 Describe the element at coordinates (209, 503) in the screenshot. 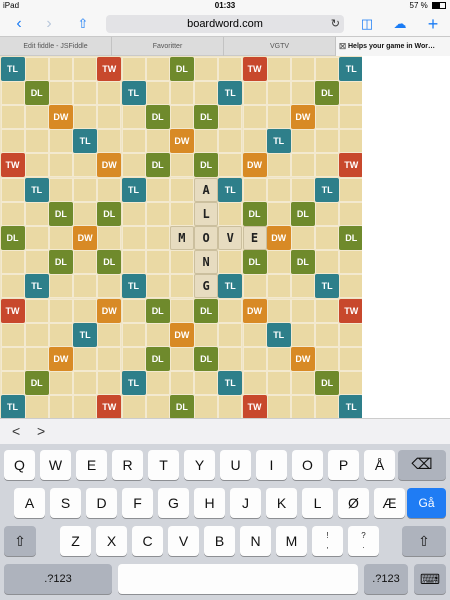

I see `key: H` at that location.